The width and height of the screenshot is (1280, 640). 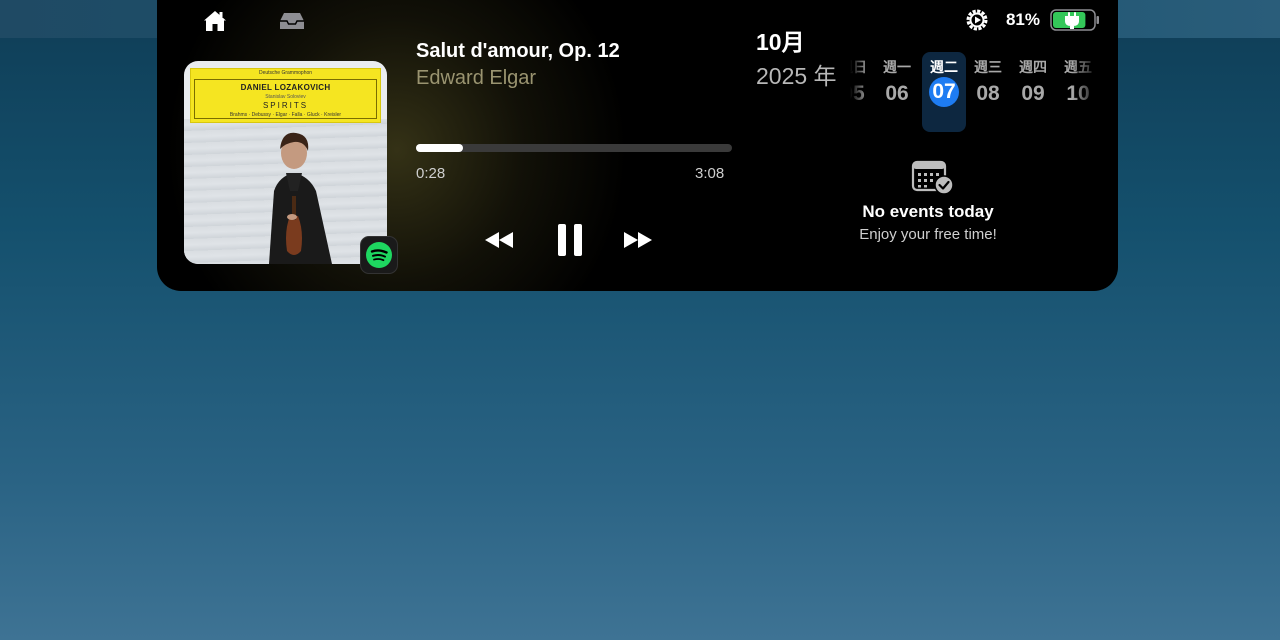 I want to click on track-artist: Edward Elgar, so click(x=476, y=78).